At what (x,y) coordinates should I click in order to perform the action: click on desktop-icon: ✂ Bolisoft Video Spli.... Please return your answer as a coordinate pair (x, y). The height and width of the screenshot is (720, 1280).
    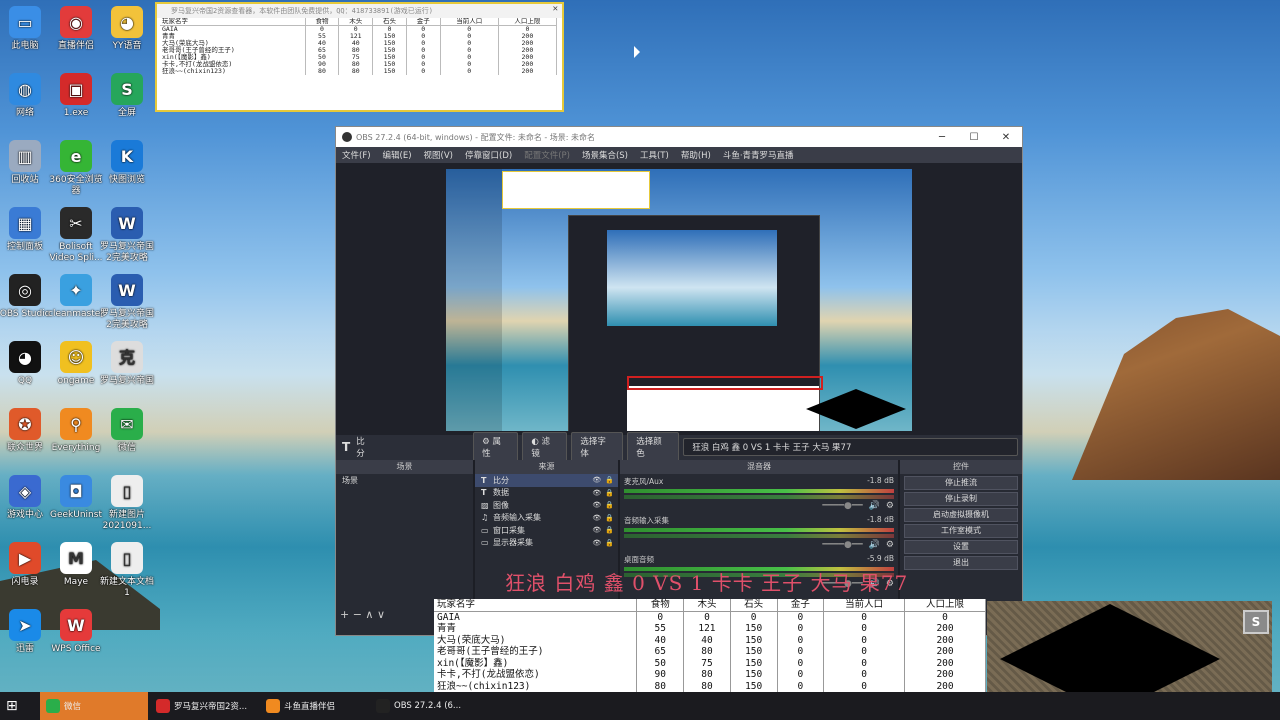
    Looking at the image, I should click on (76, 235).